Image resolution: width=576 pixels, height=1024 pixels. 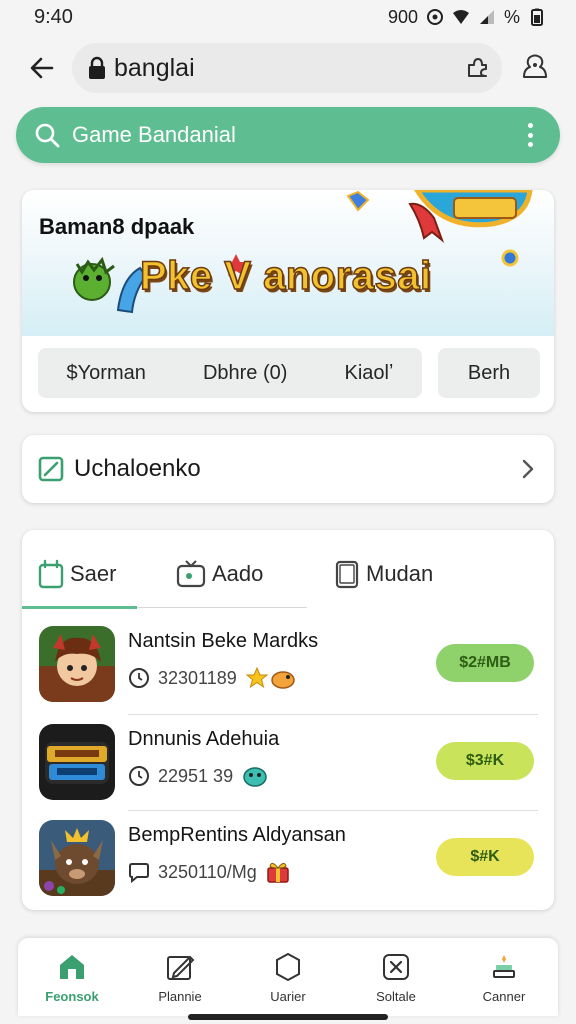 What do you see at coordinates (180, 996) in the screenshot?
I see `nav-label: Plannie` at bounding box center [180, 996].